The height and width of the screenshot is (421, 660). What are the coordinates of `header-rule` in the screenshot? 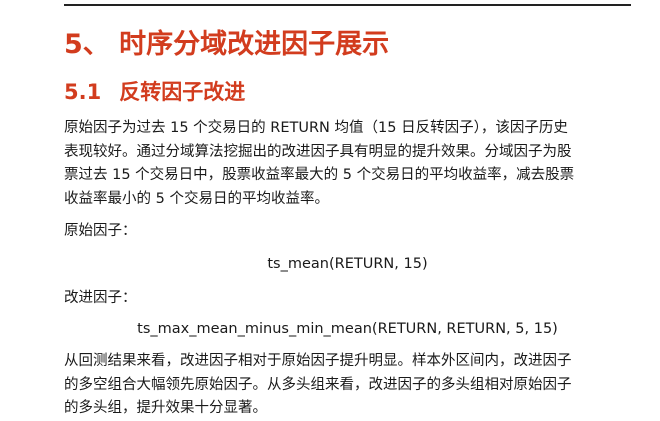 It's located at (347, 5).